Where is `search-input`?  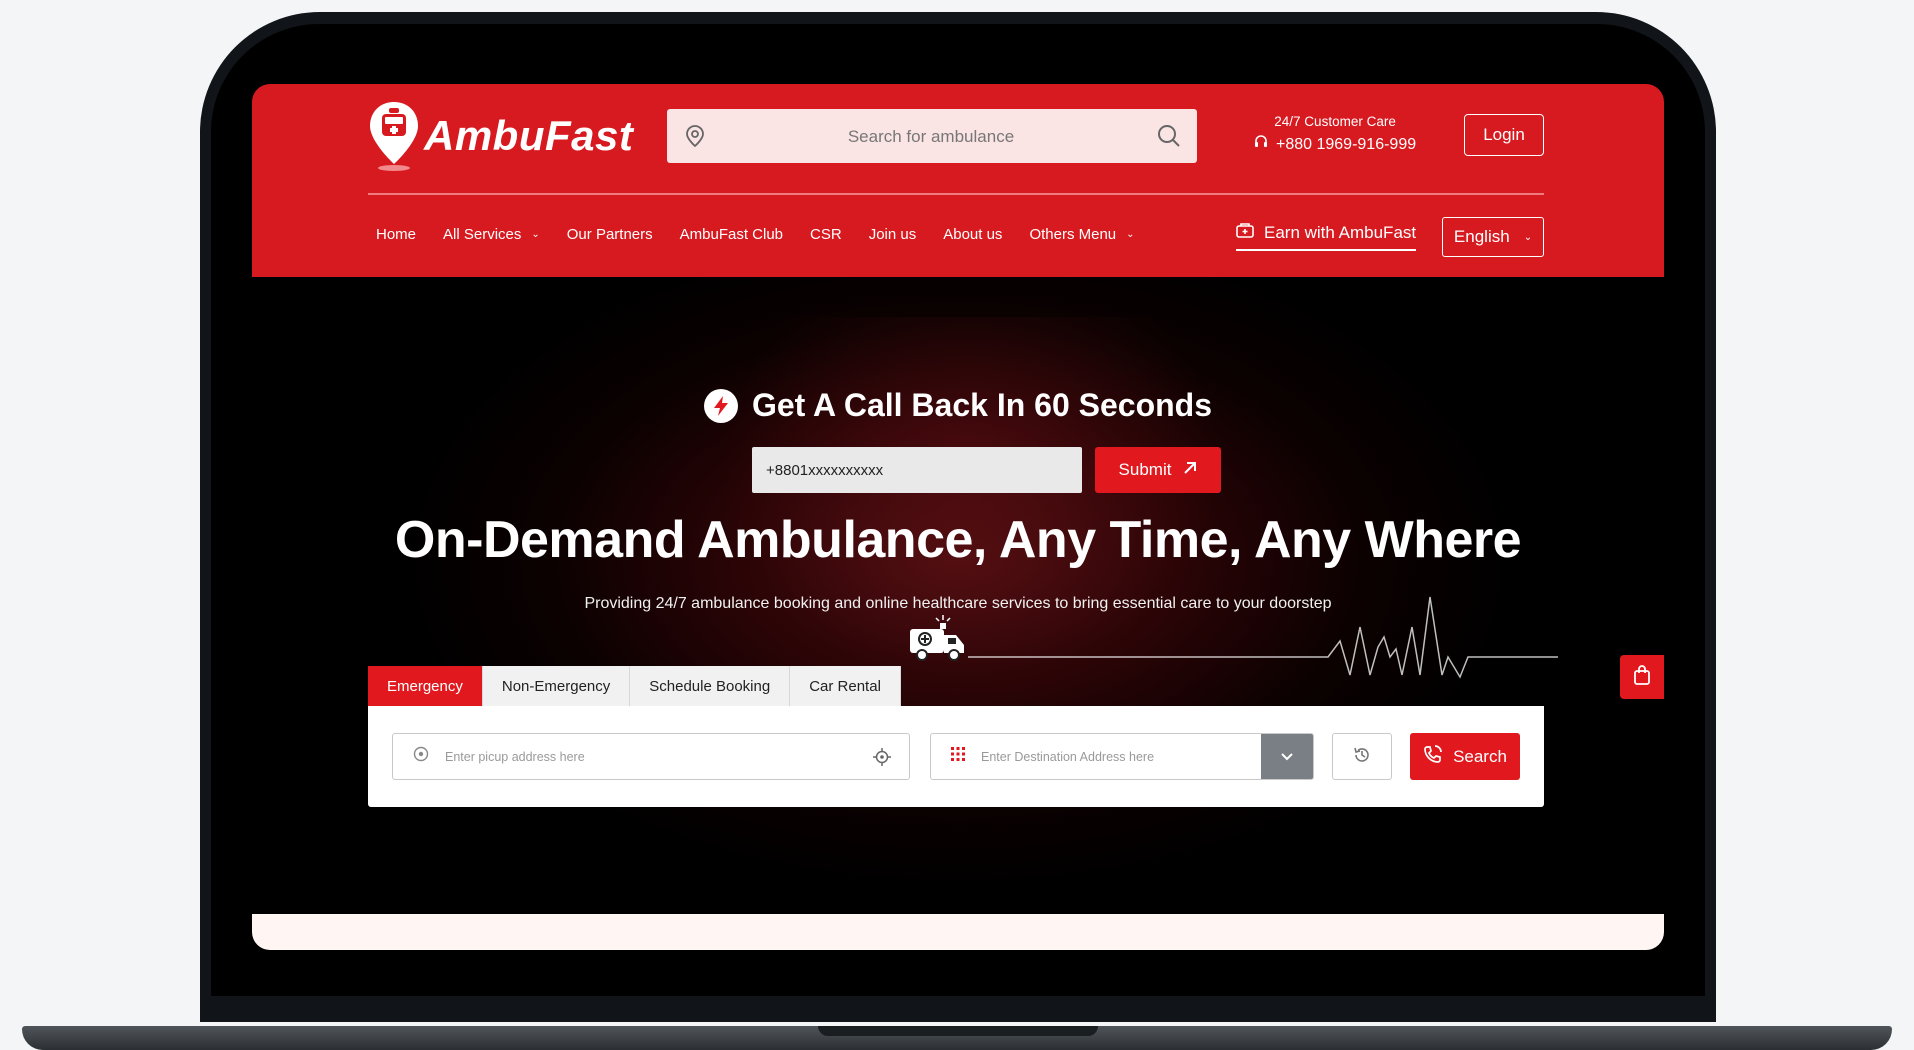
search-input is located at coordinates (931, 137).